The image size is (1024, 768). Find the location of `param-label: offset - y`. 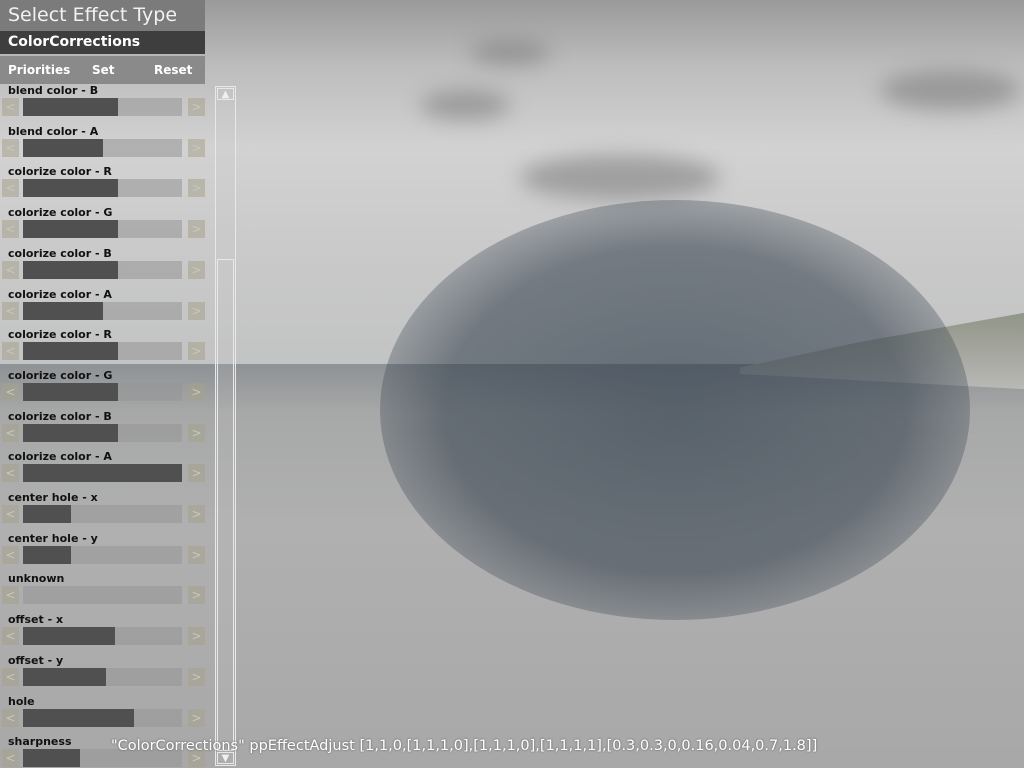

param-label: offset - y is located at coordinates (36, 660).